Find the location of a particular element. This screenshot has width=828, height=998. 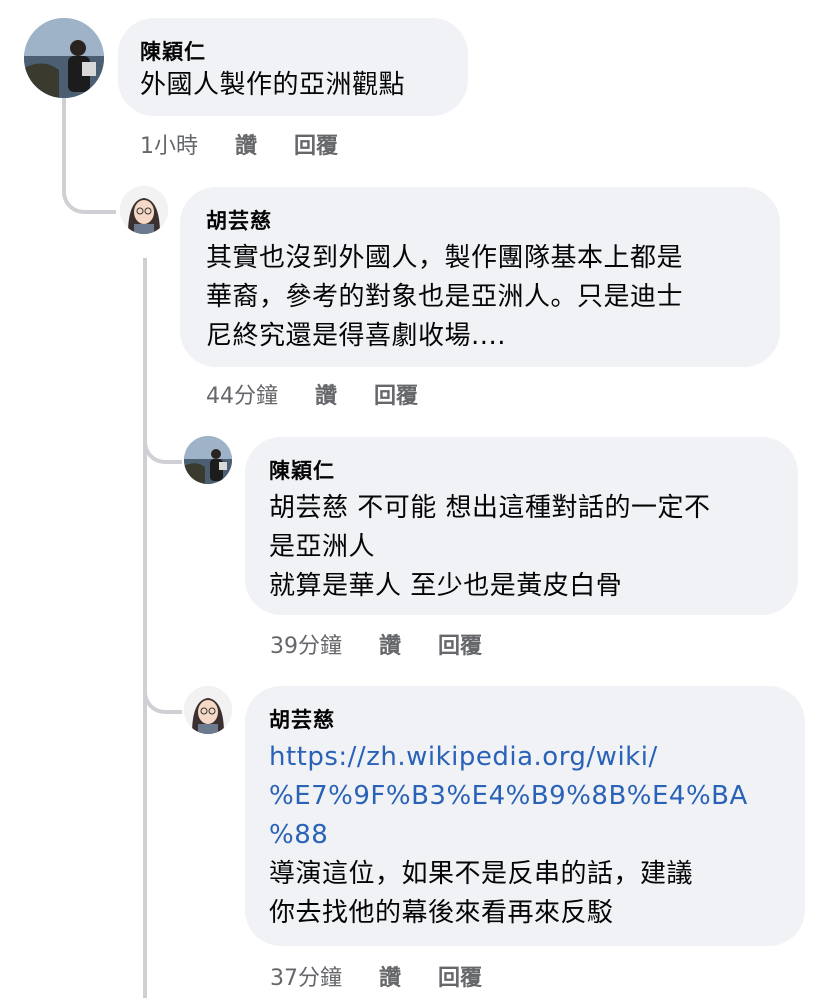

comment-text-line: 胡芸慈 不可能 想出這種對話的一定不 is located at coordinates (490, 508).